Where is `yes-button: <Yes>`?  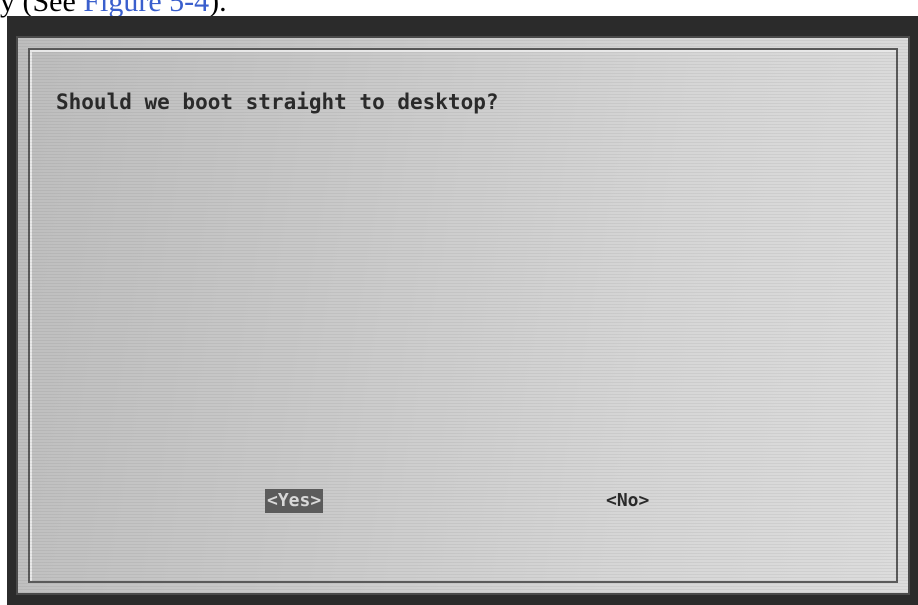 yes-button: <Yes> is located at coordinates (294, 501).